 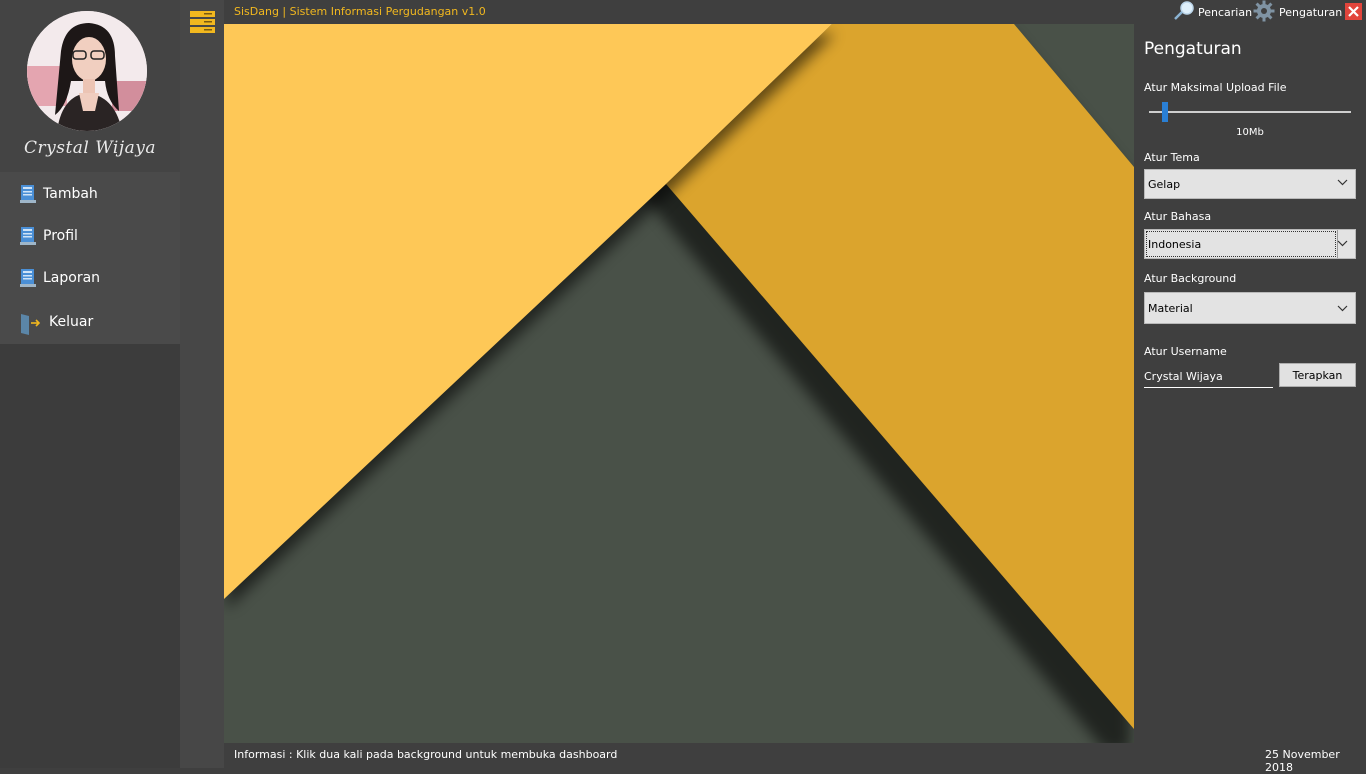 I want to click on username-label: Atur Username, so click(x=1185, y=351).